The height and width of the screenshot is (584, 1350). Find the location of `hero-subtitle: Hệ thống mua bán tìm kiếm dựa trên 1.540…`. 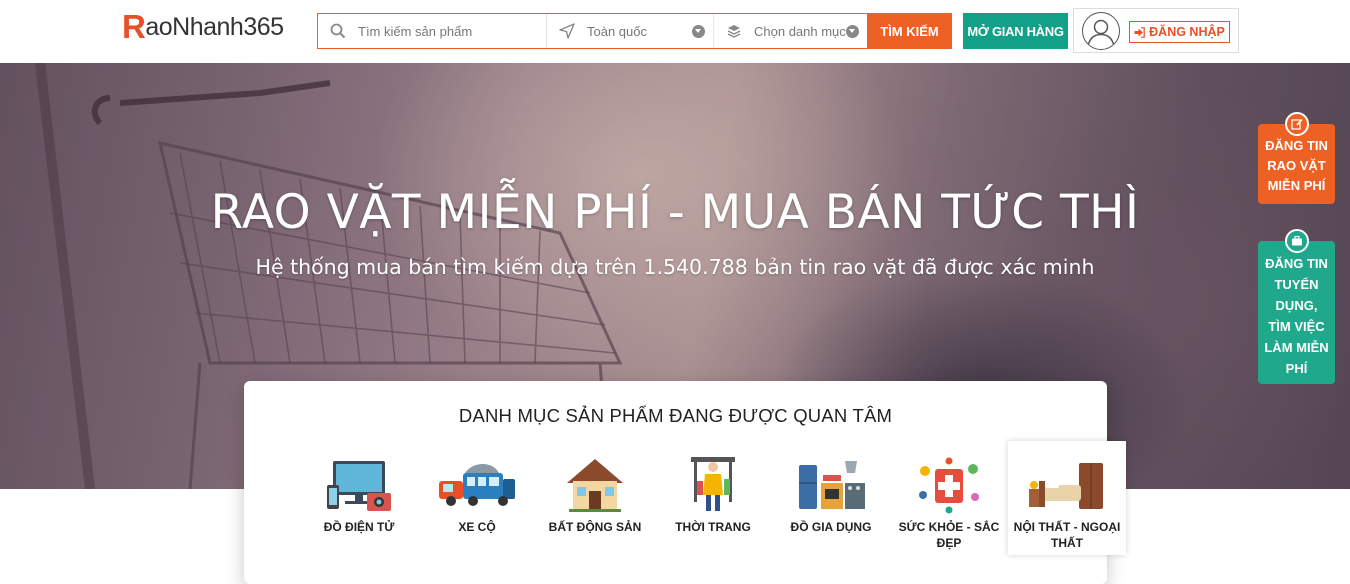

hero-subtitle: Hệ thống mua bán tìm kiếm dựa trên 1.540… is located at coordinates (675, 267).